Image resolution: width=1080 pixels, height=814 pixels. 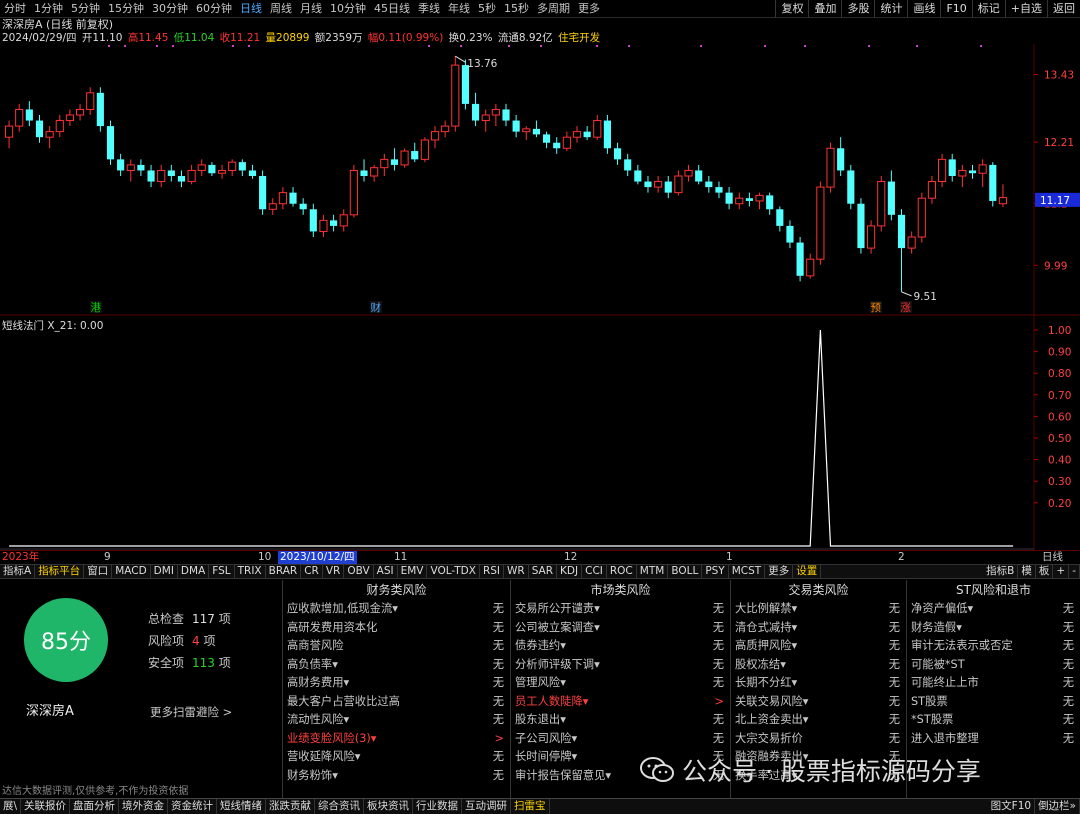 What do you see at coordinates (396, 628) in the screenshot?
I see `risk-row: 高研发费用资本化 无` at bounding box center [396, 628].